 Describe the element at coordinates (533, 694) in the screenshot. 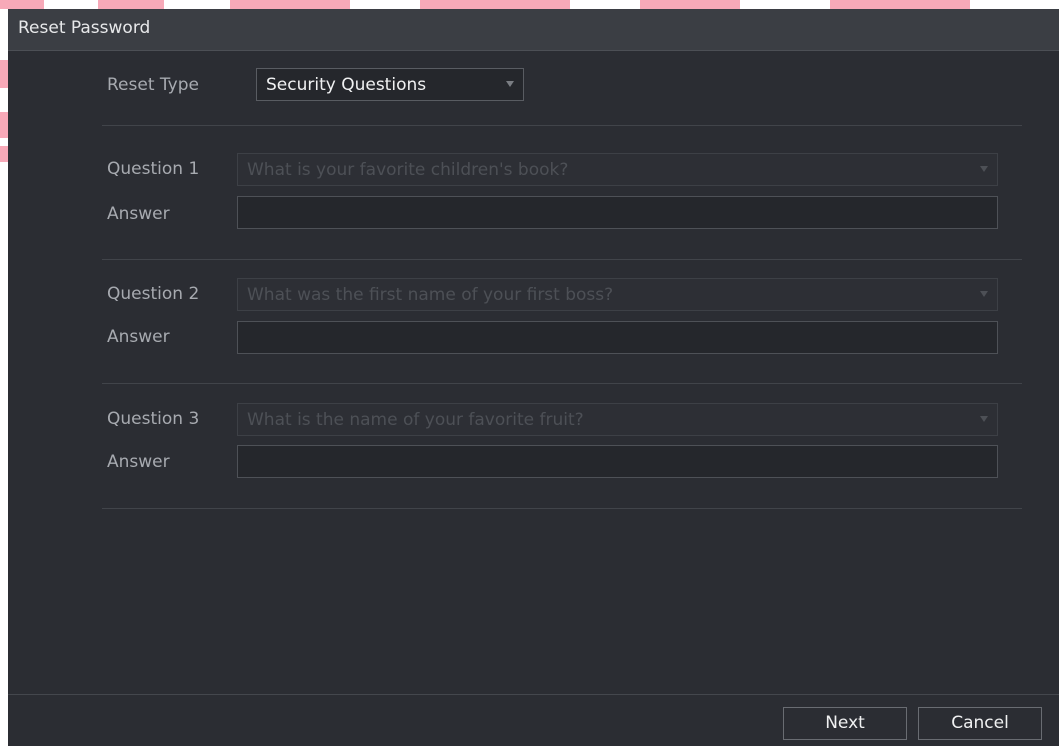

I see `footer-divider` at that location.